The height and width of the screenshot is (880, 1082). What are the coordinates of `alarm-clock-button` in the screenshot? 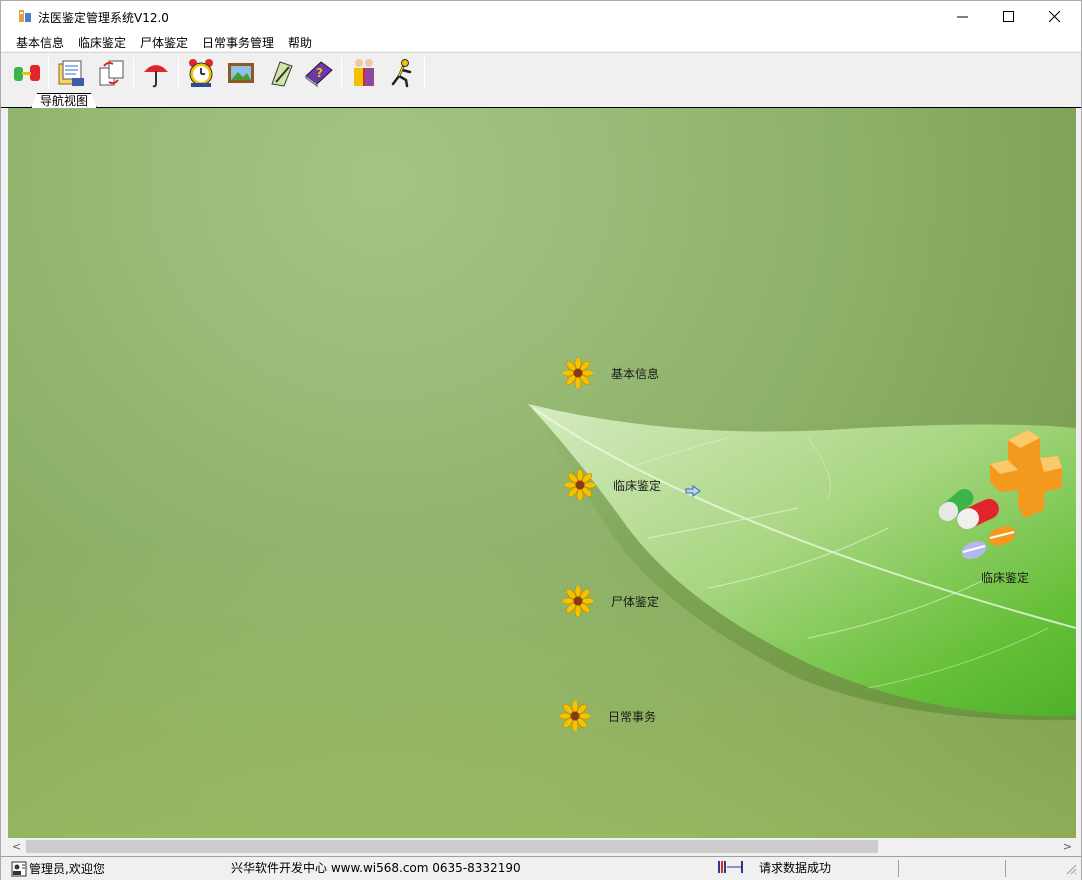 It's located at (201, 73).